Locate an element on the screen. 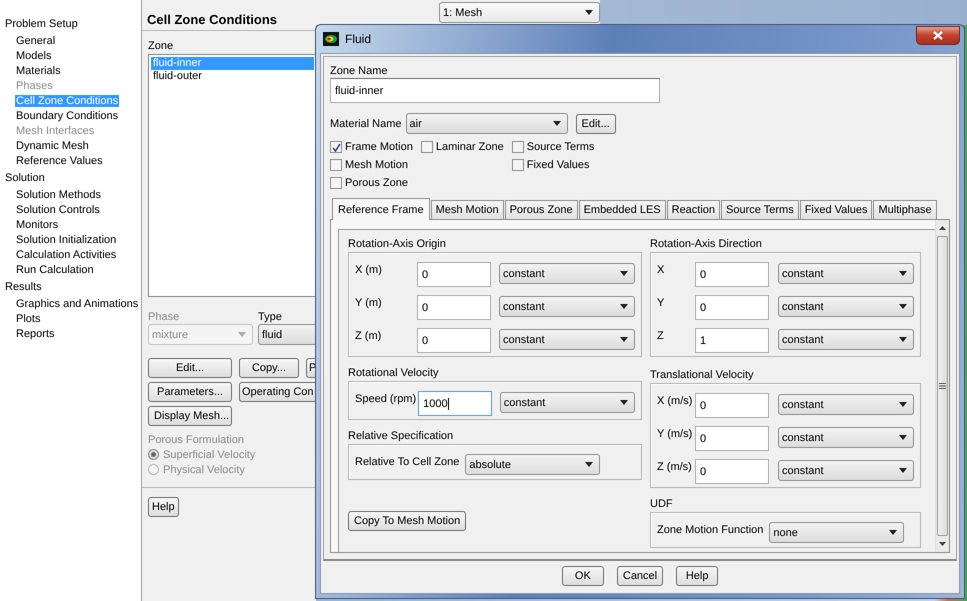  type-dropdown: fluid is located at coordinates (287, 334).